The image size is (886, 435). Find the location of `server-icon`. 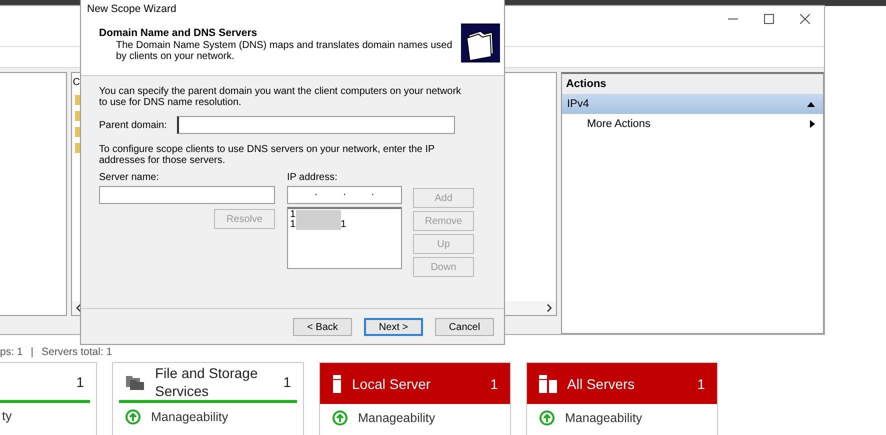

server-icon is located at coordinates (337, 383).